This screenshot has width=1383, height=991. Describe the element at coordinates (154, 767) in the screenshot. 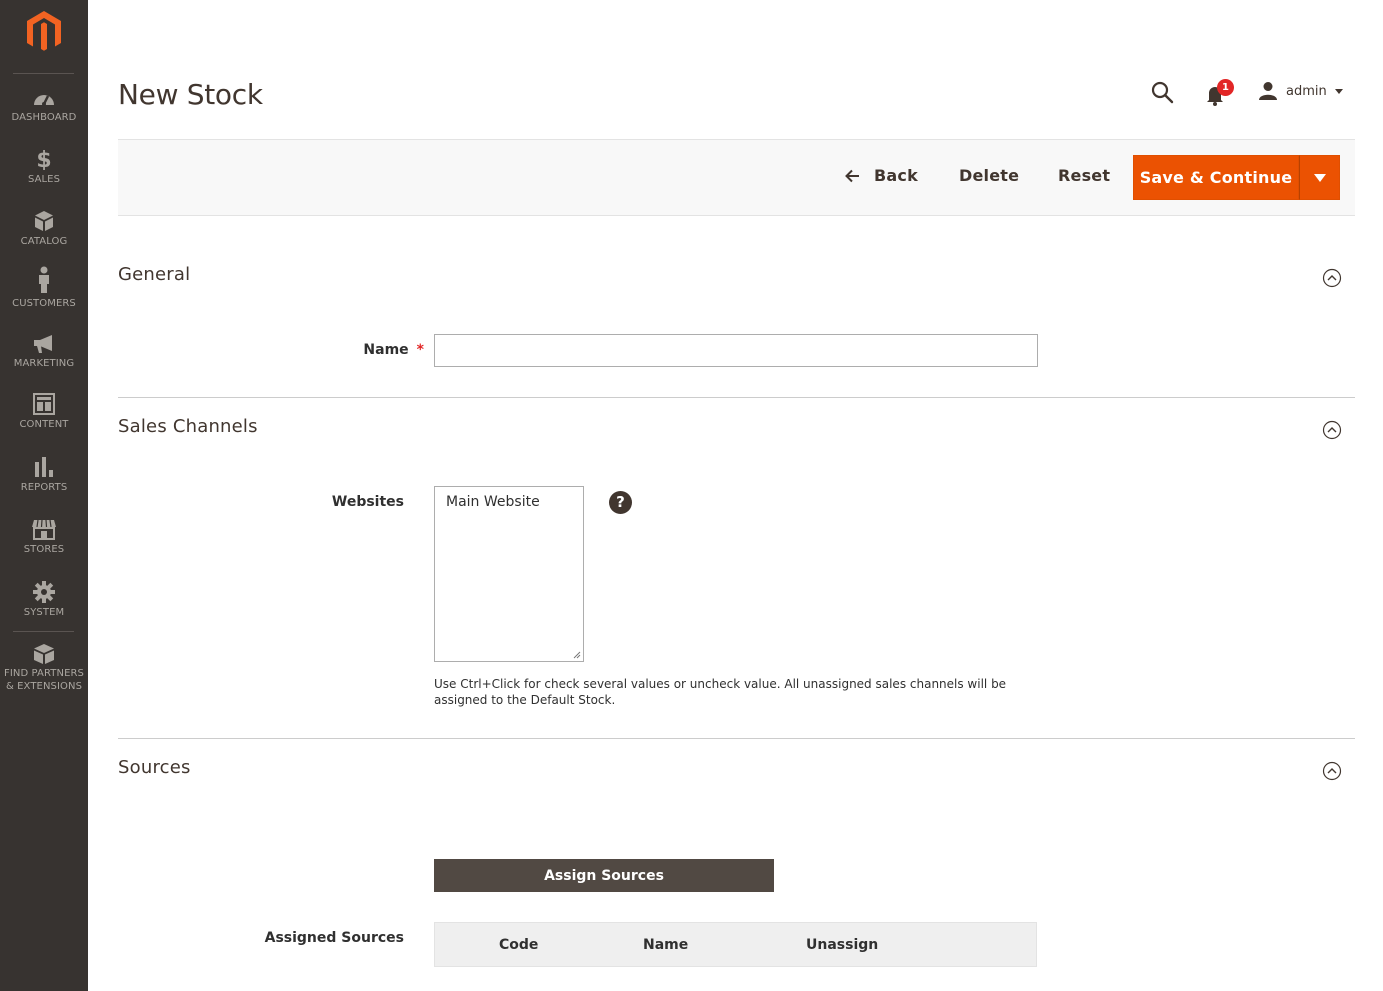

I see `section-title-sources: Sources` at that location.